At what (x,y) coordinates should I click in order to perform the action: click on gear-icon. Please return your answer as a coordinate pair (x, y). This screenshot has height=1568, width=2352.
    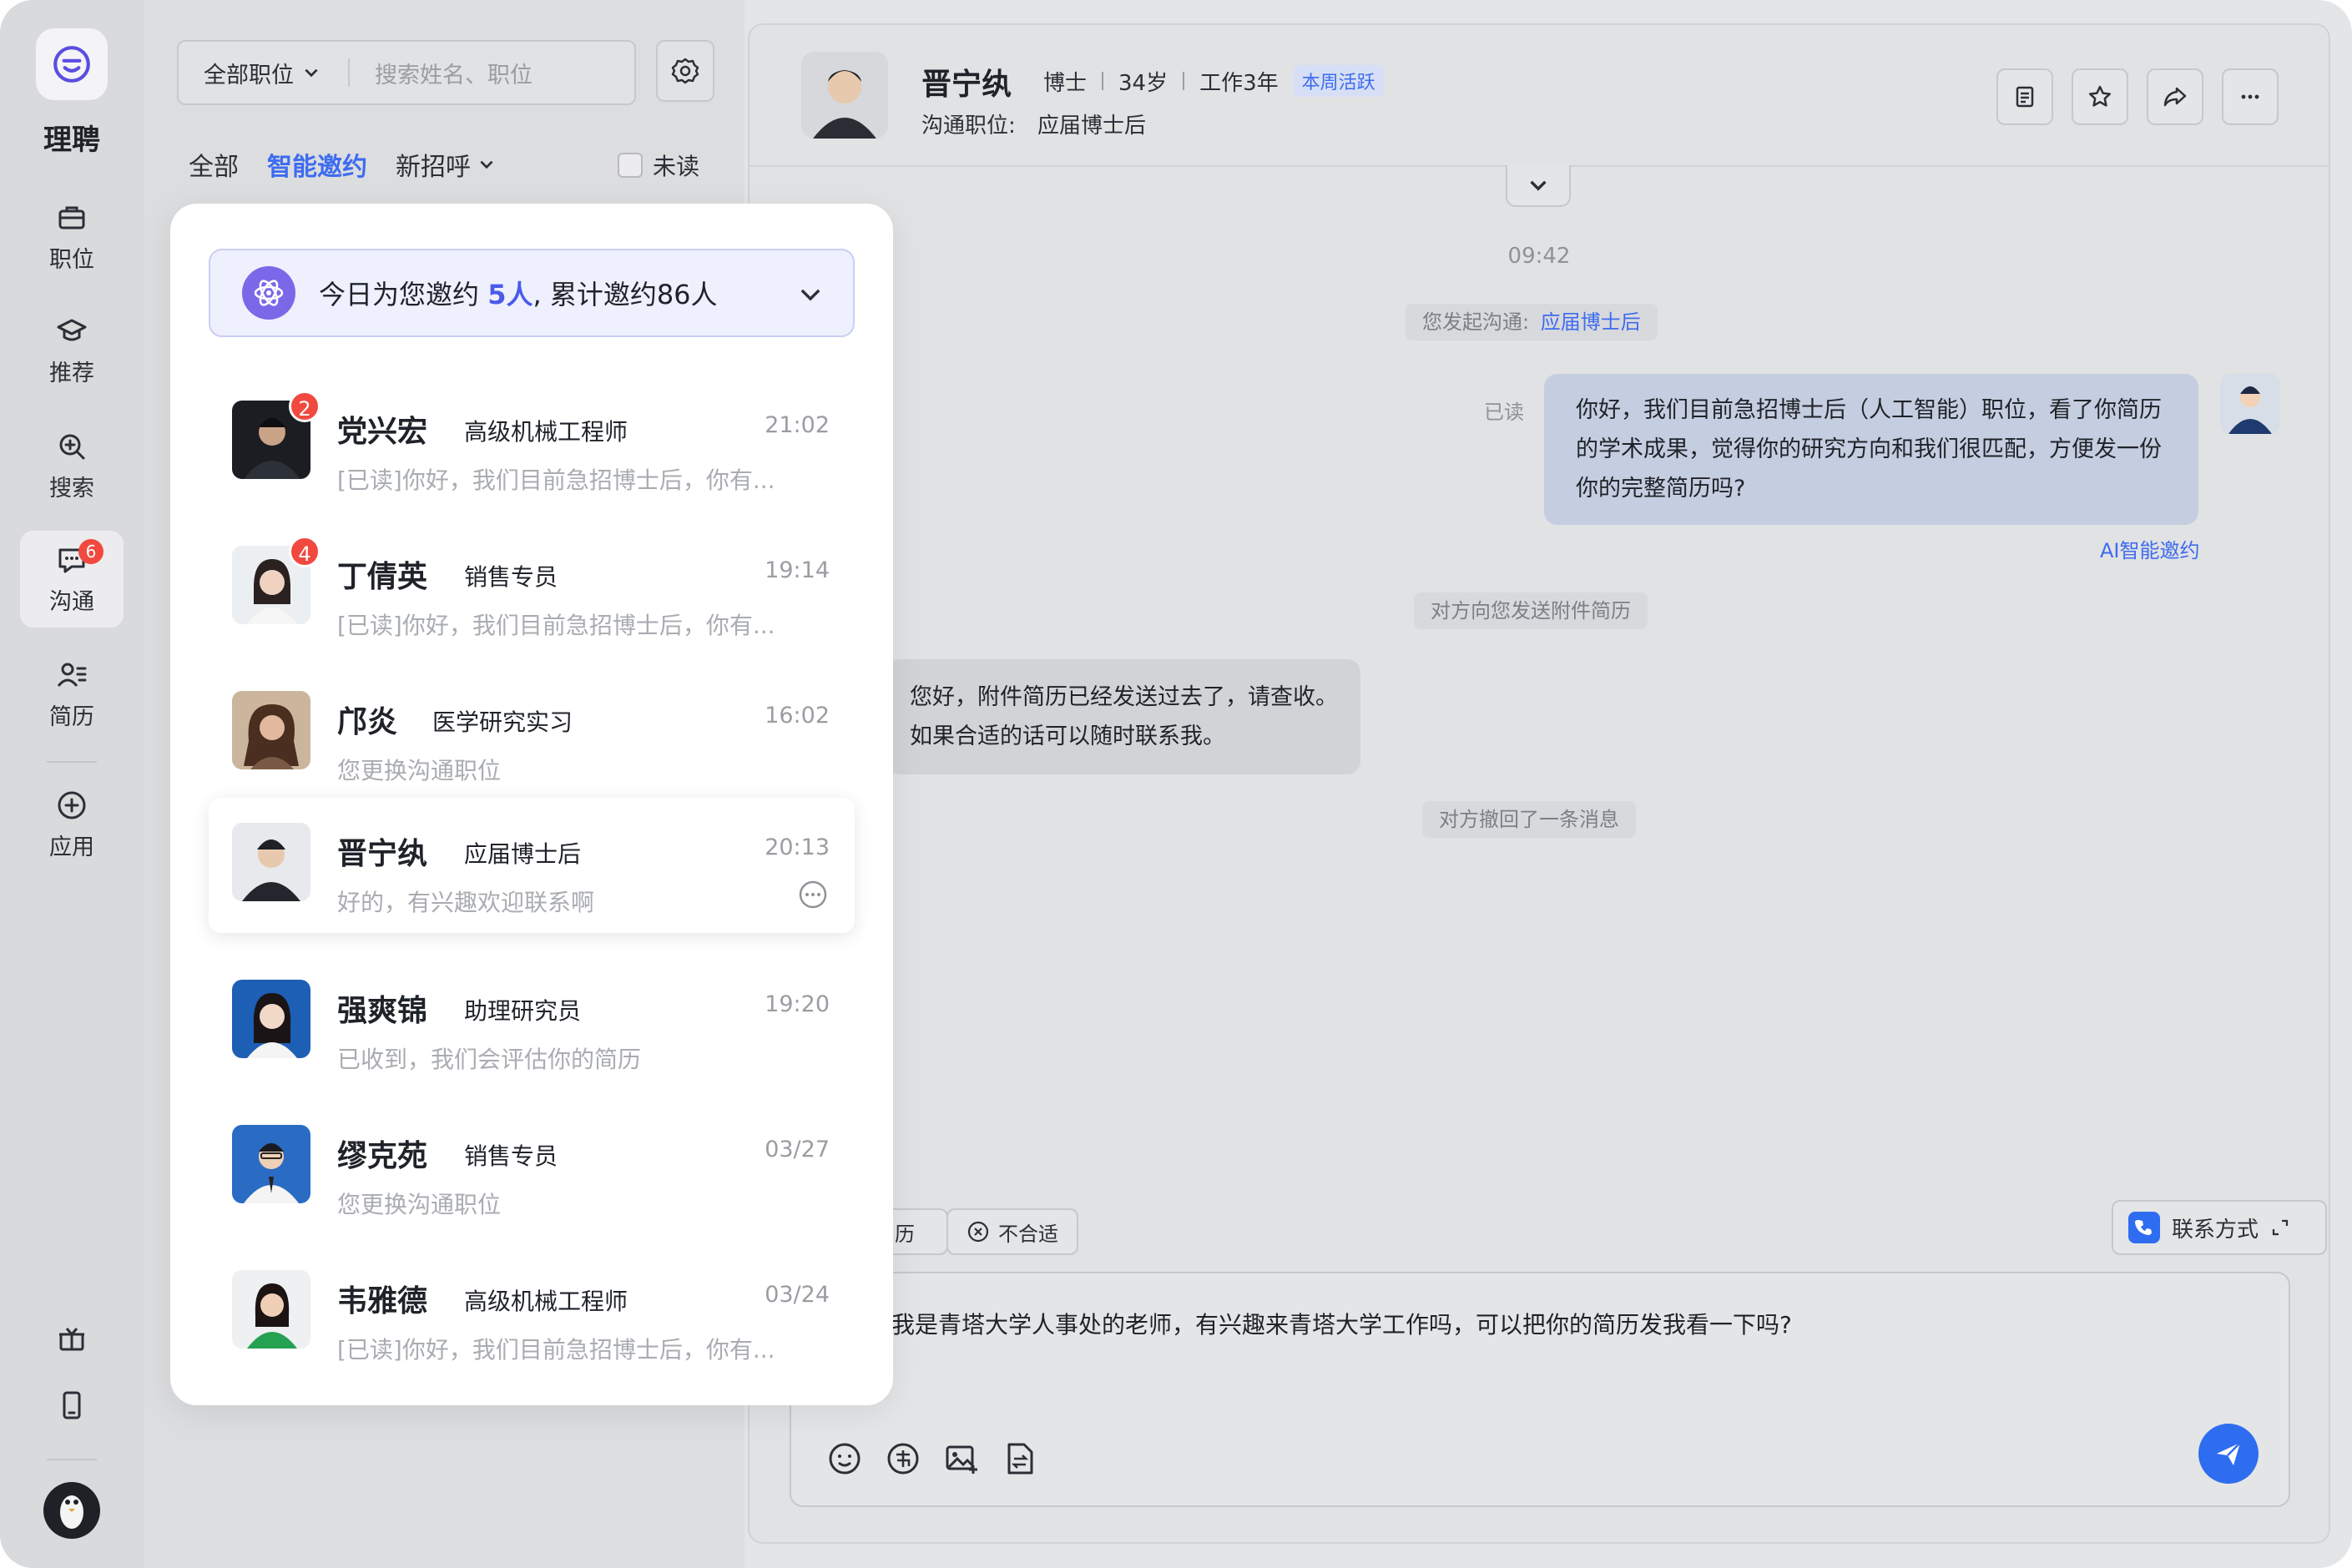
    Looking at the image, I should click on (685, 71).